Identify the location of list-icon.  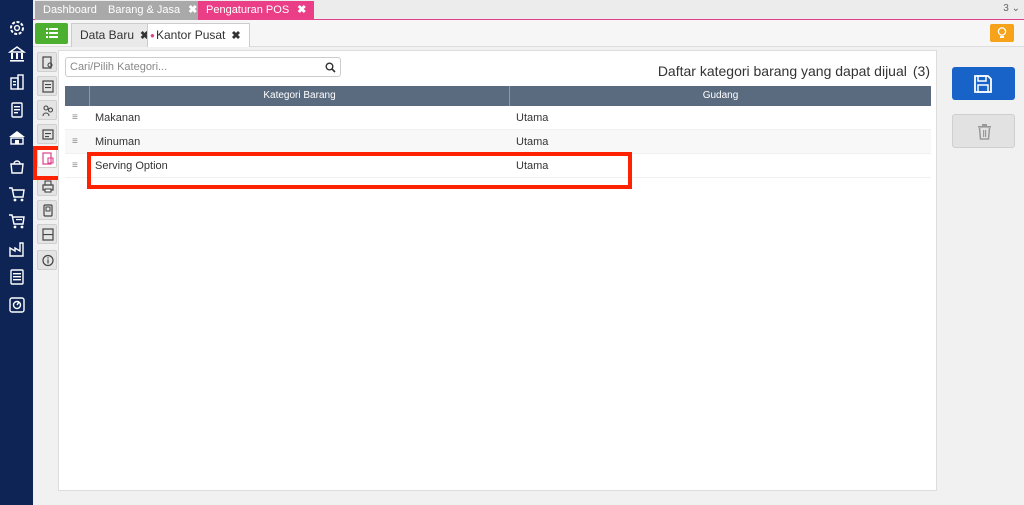
(52, 33).